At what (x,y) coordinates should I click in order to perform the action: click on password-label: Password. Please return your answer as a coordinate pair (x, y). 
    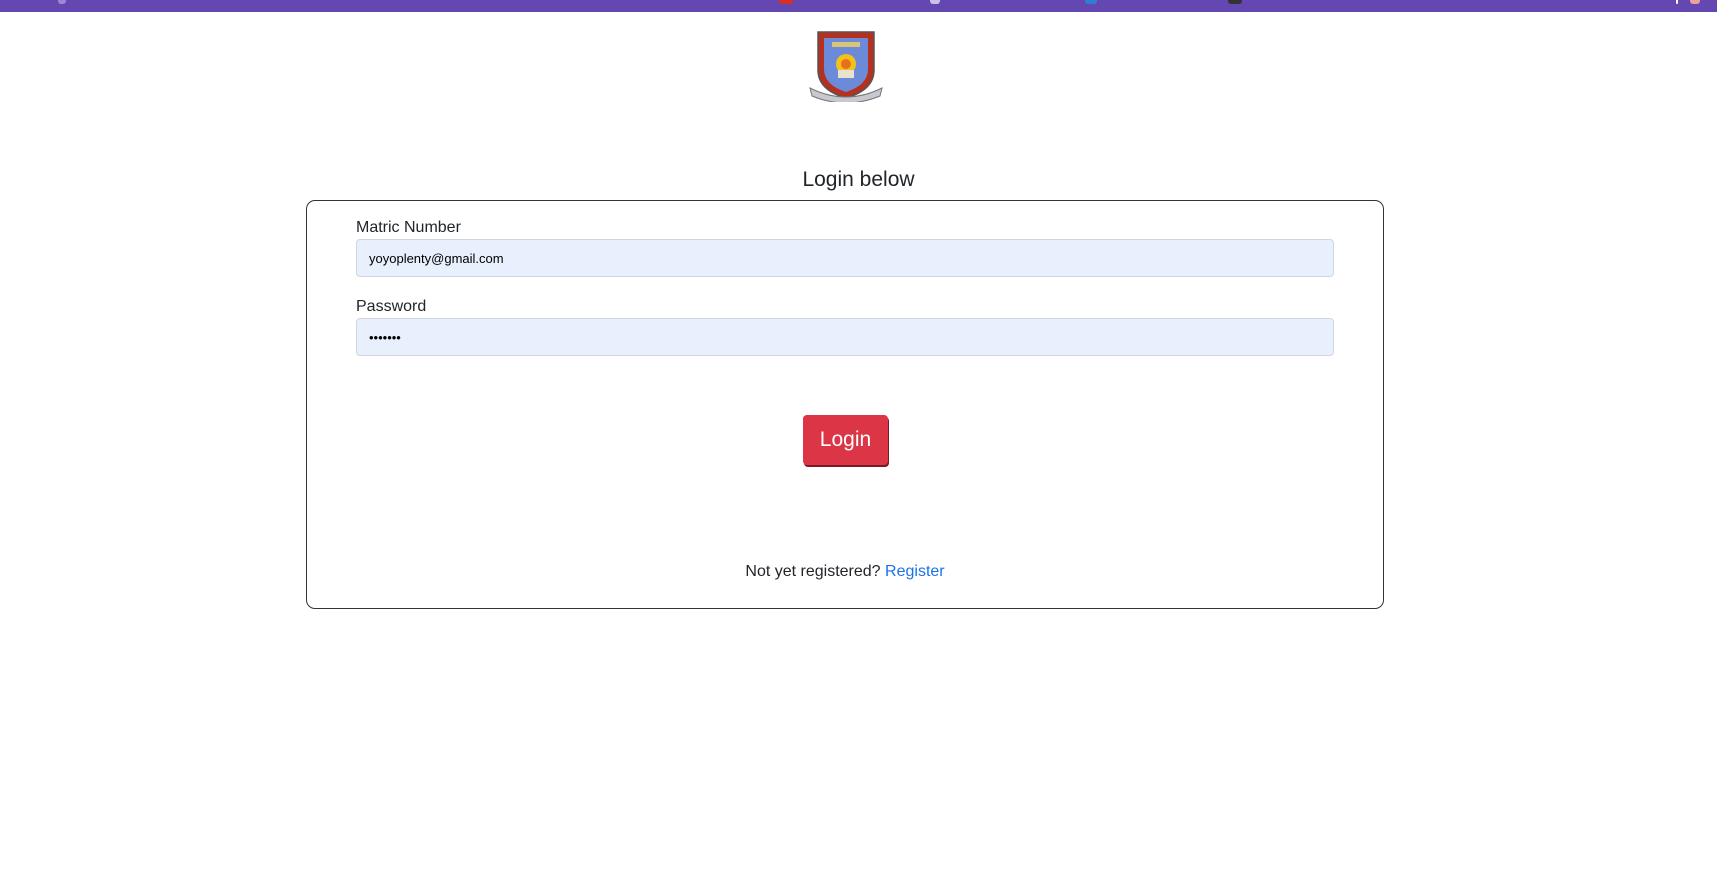
    Looking at the image, I should click on (391, 306).